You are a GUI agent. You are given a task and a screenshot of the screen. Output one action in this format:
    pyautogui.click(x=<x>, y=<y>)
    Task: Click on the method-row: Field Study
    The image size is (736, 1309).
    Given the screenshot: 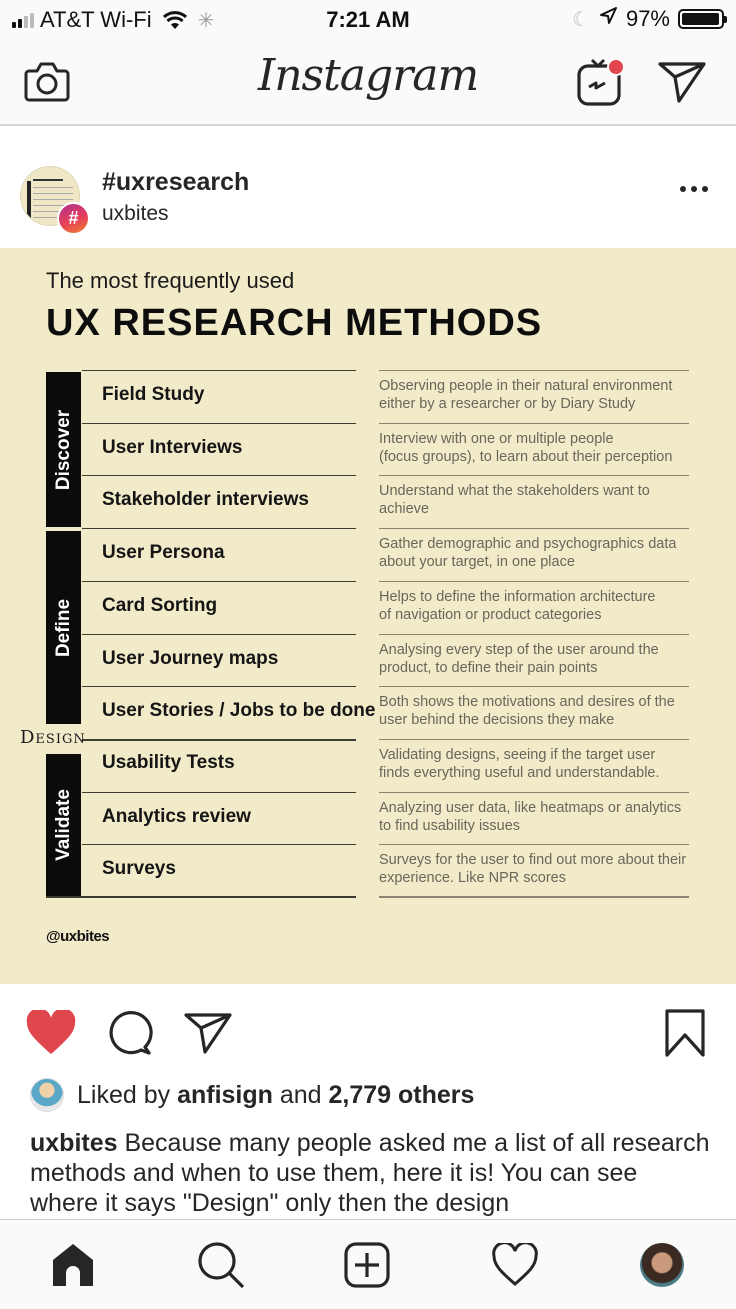 What is the action you would take?
    pyautogui.click(x=219, y=396)
    